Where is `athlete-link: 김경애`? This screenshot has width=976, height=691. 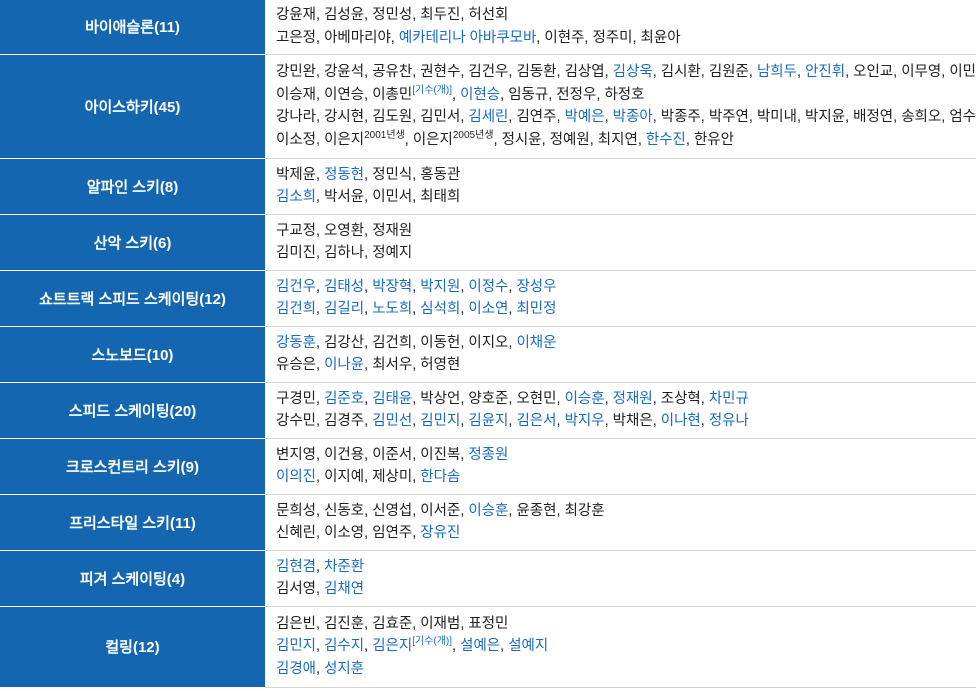
athlete-link: 김경애 is located at coordinates (296, 669).